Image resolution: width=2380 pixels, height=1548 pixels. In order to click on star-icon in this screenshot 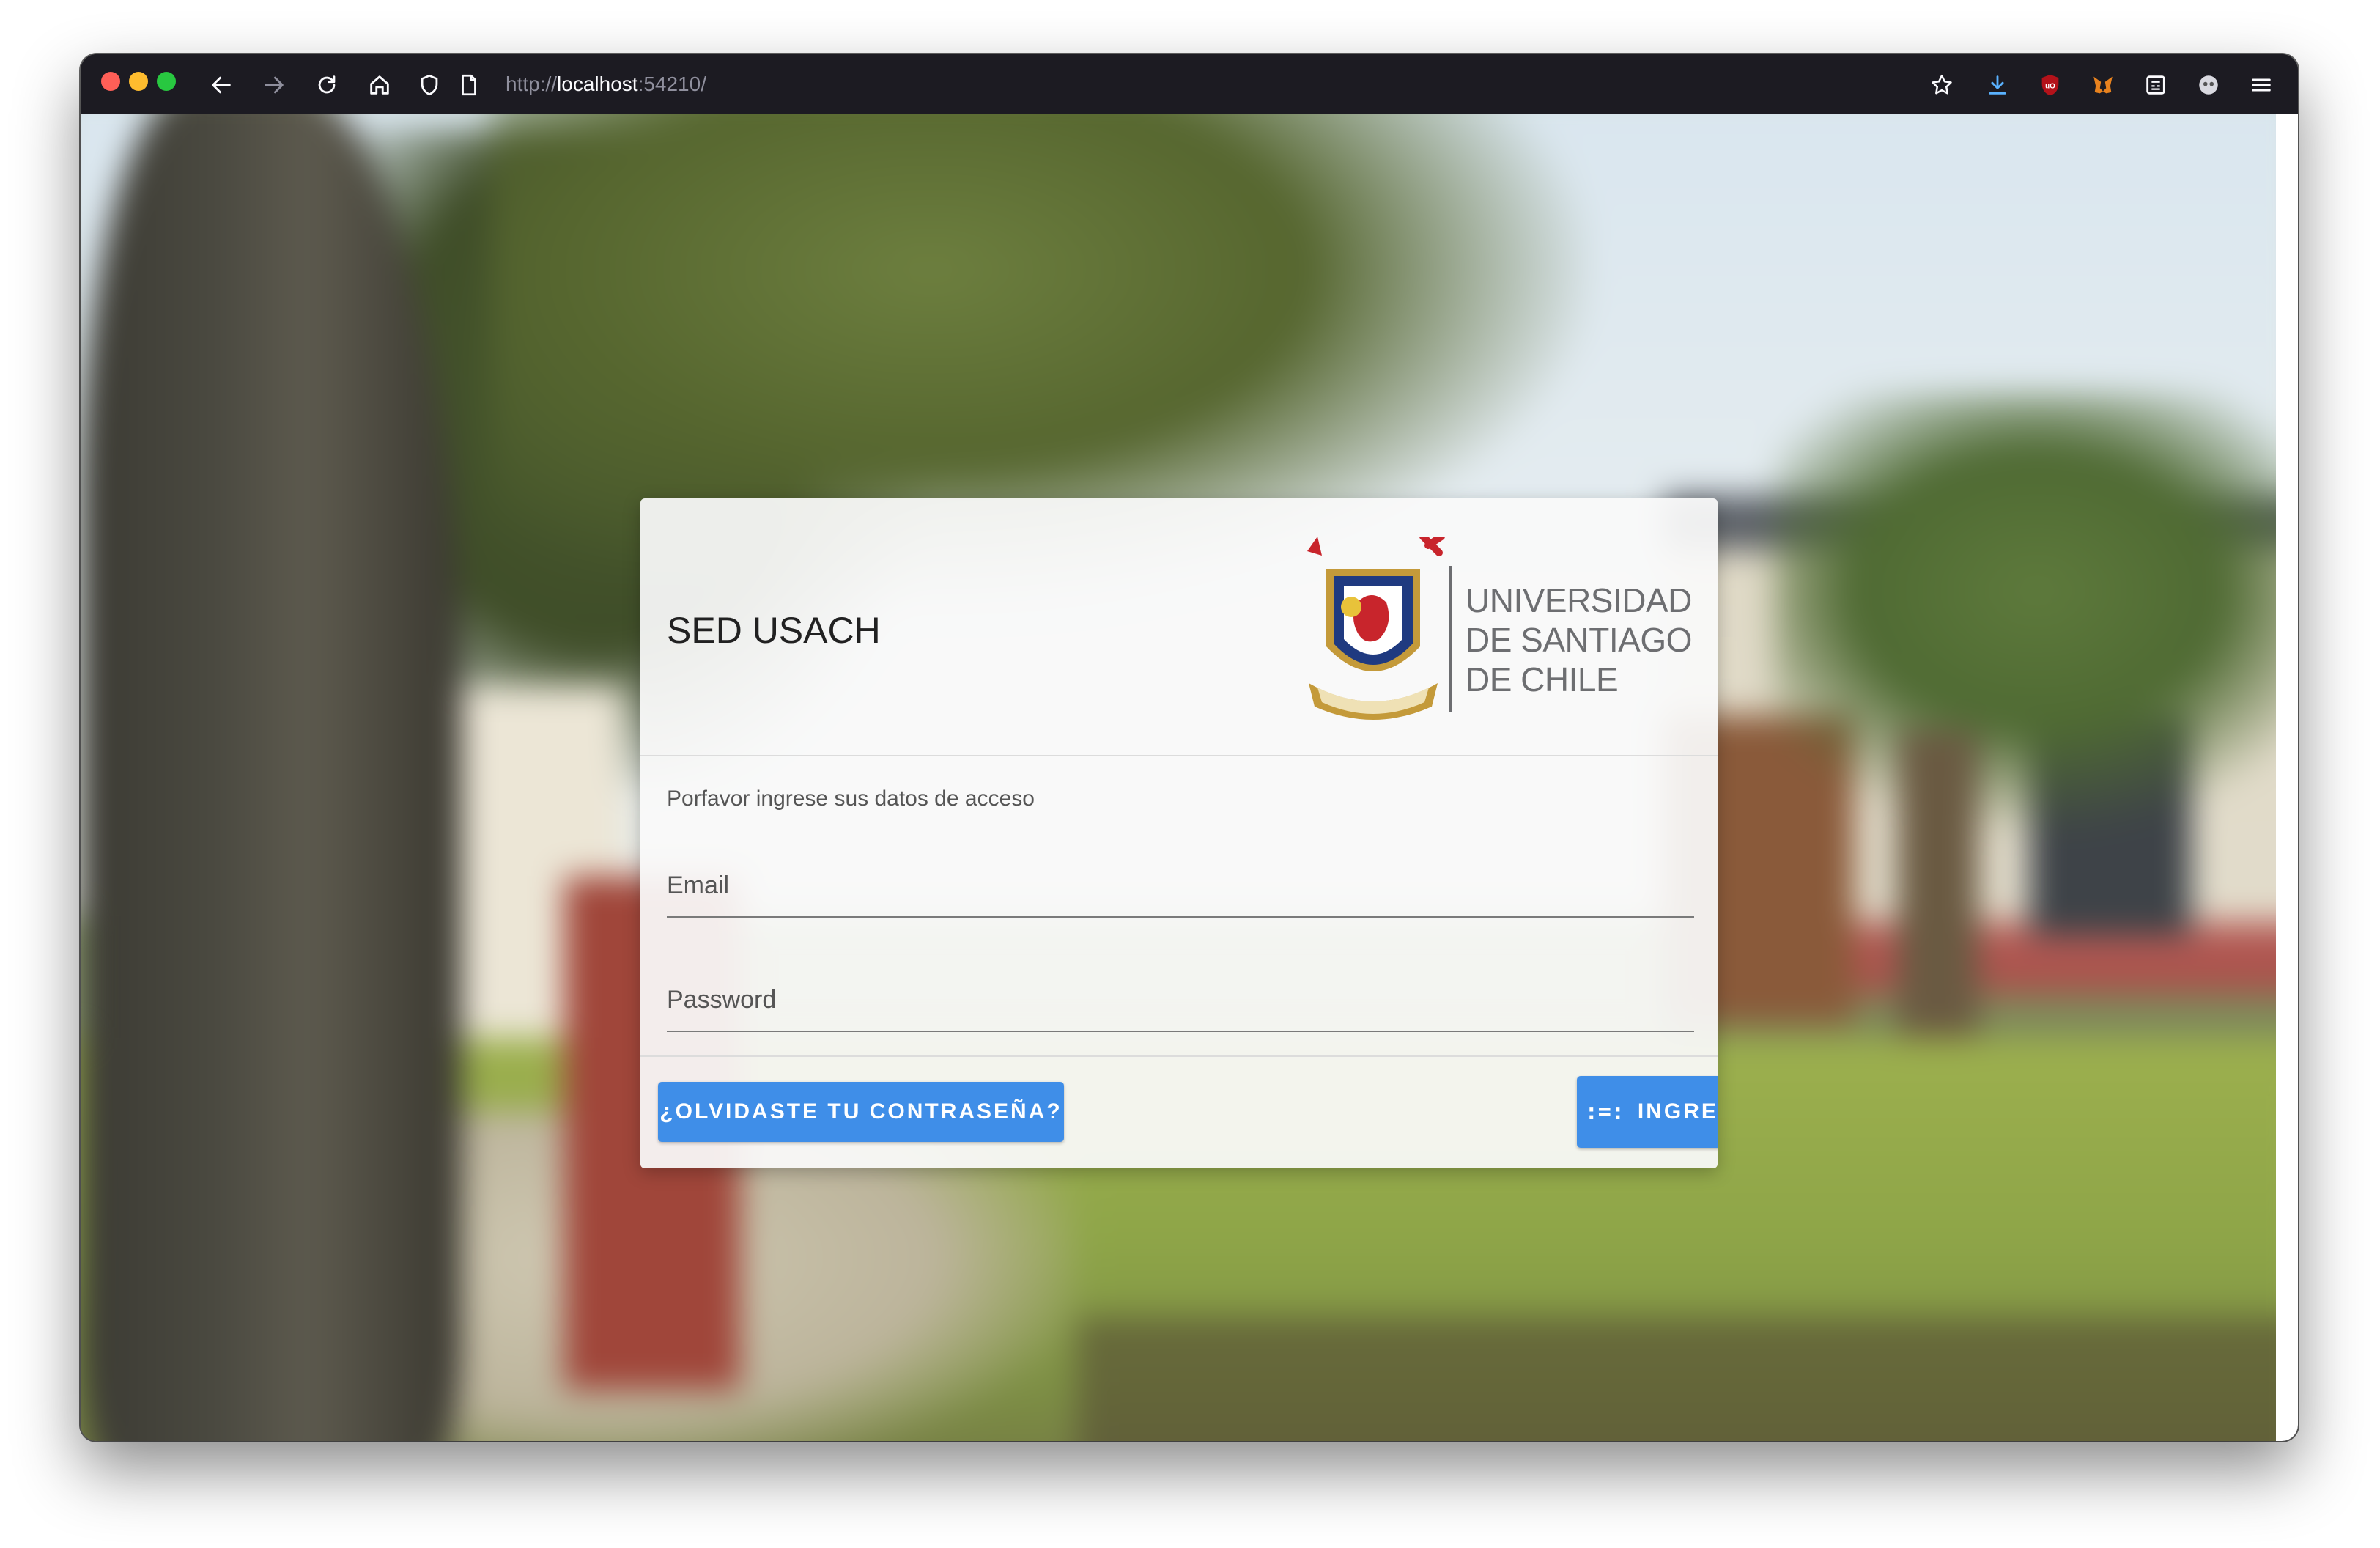, I will do `click(1942, 85)`.